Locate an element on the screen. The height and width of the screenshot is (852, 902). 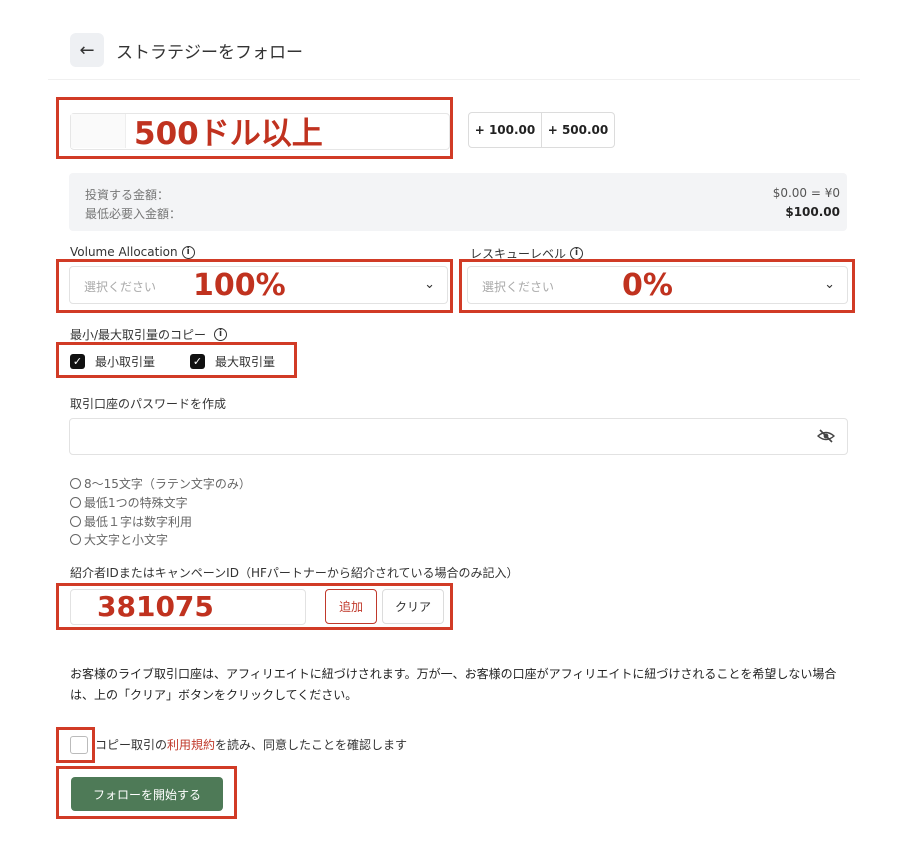
arrow-left-icon: ← is located at coordinates (87, 50).